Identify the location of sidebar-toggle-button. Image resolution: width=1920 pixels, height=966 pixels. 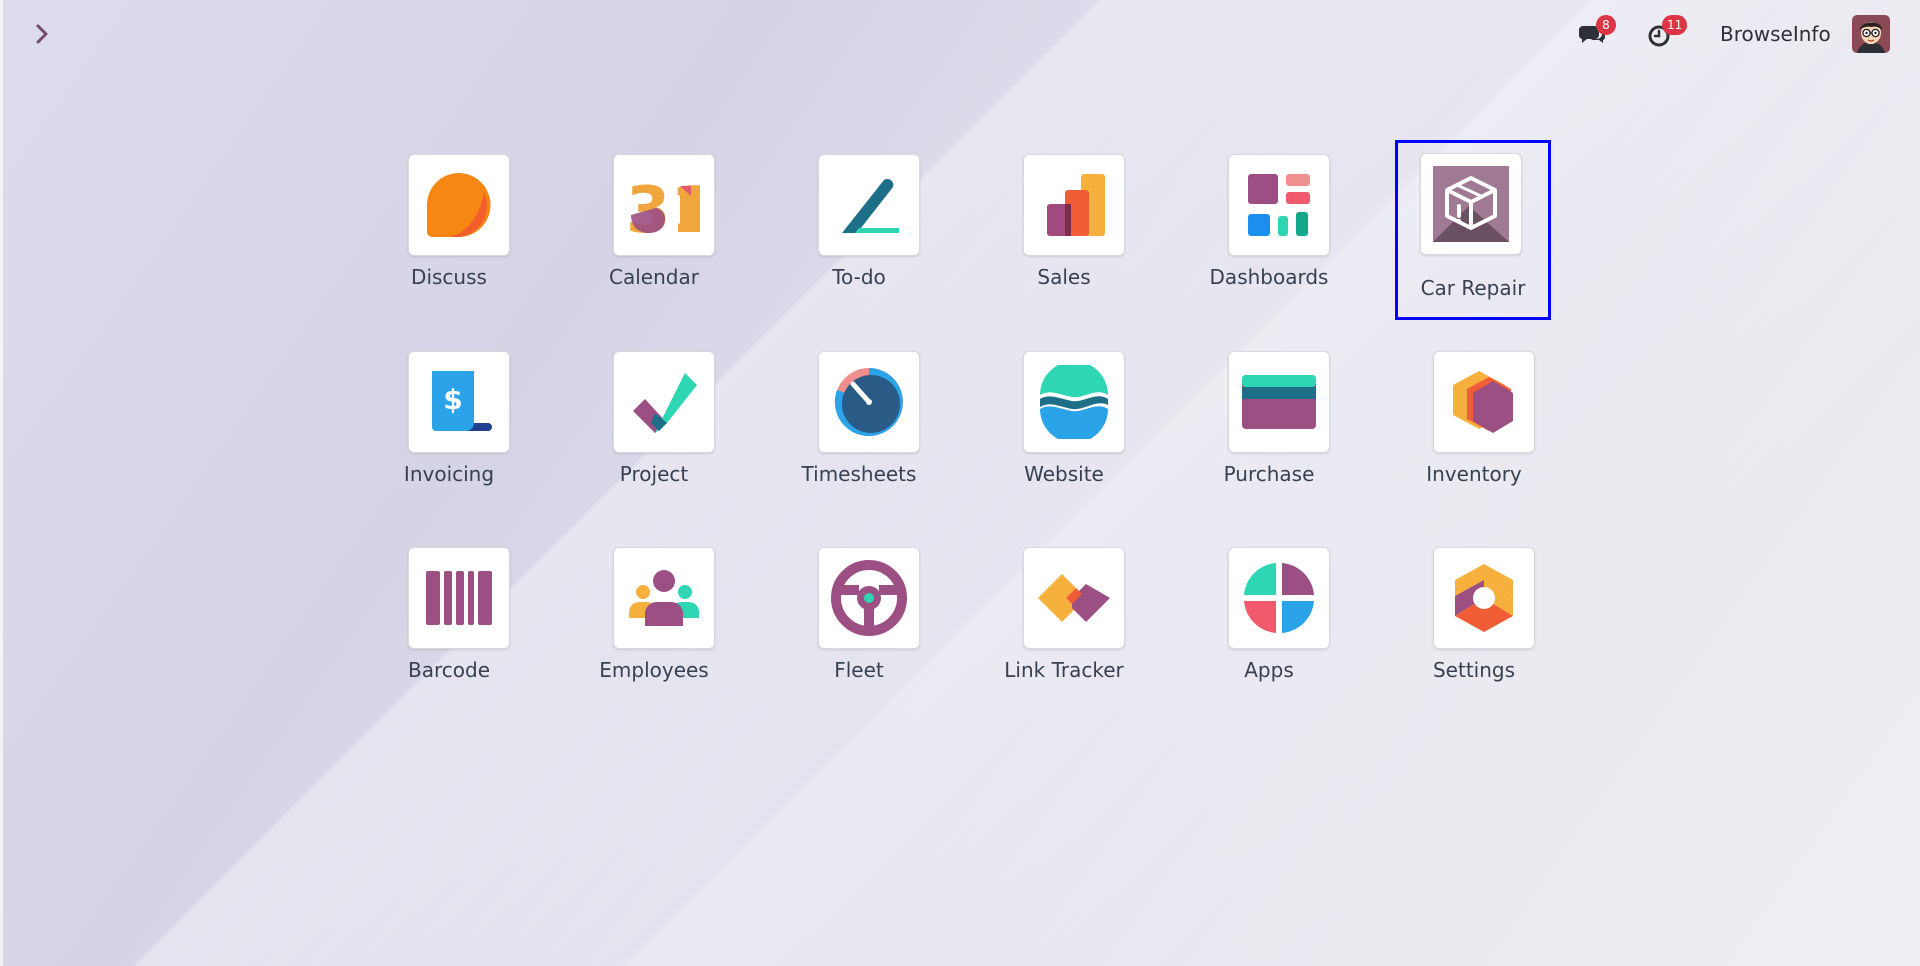
(42, 34).